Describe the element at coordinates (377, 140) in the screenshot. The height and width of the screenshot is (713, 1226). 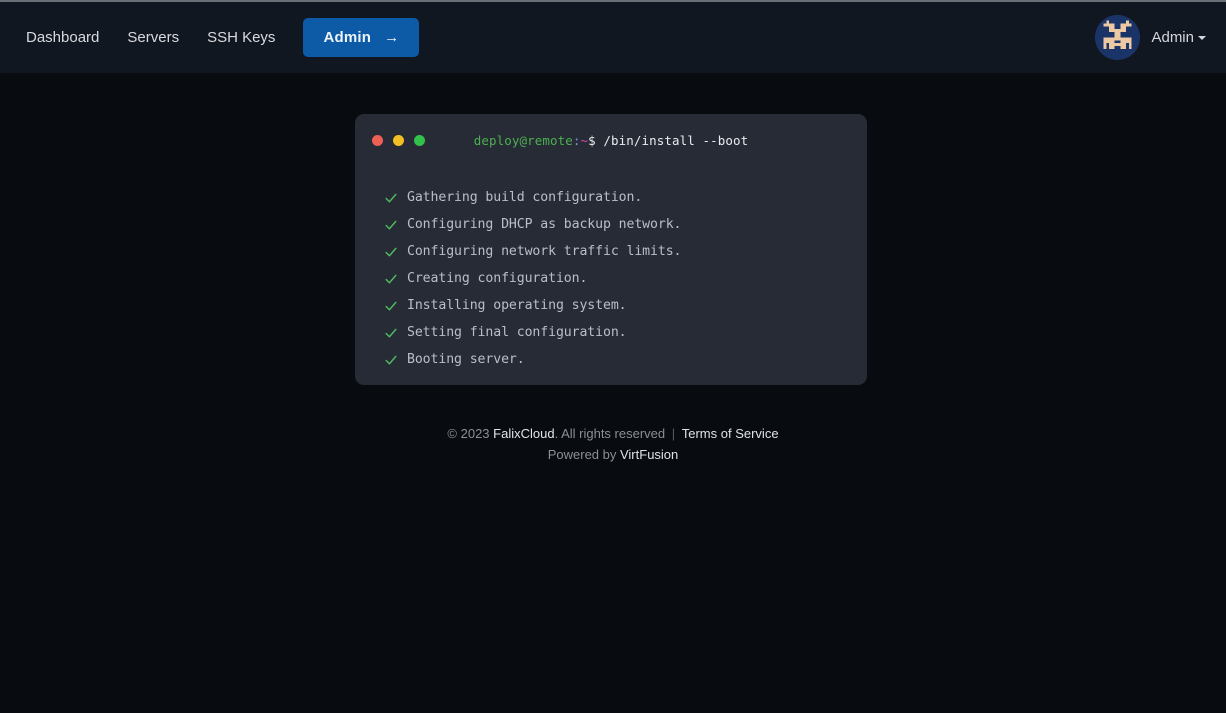
I see `close-dot-icon` at that location.